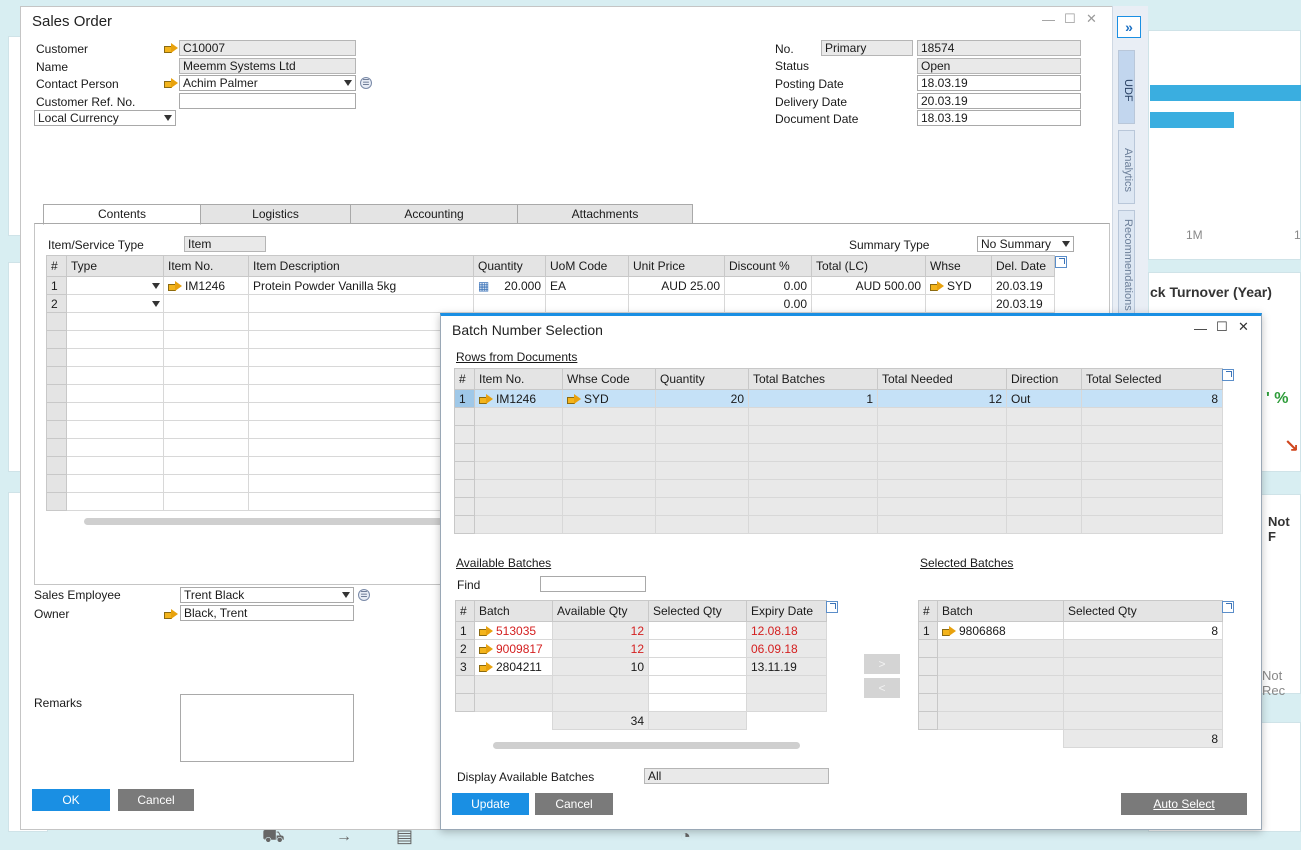 This screenshot has width=1301, height=850. What do you see at coordinates (267, 595) in the screenshot?
I see `sales-employee-dropdown: Trent Black` at bounding box center [267, 595].